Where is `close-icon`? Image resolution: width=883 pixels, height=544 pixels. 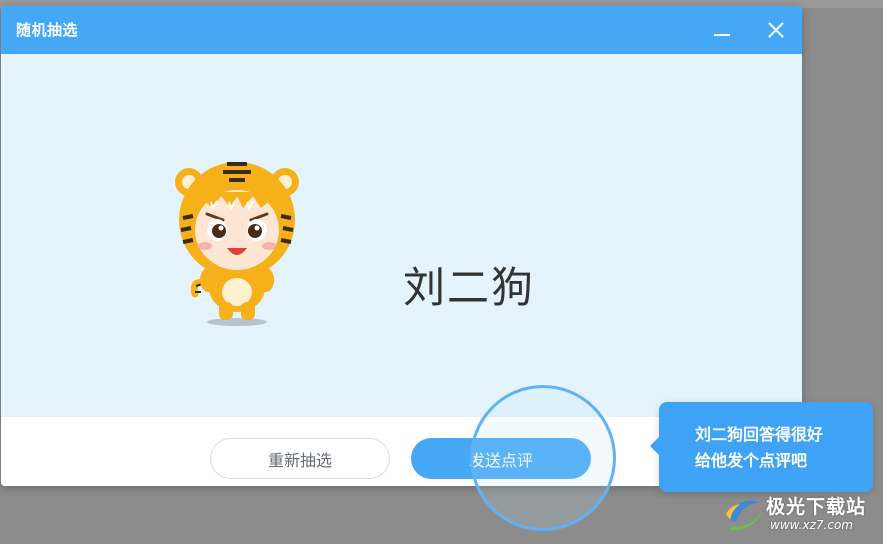
close-icon is located at coordinates (776, 30).